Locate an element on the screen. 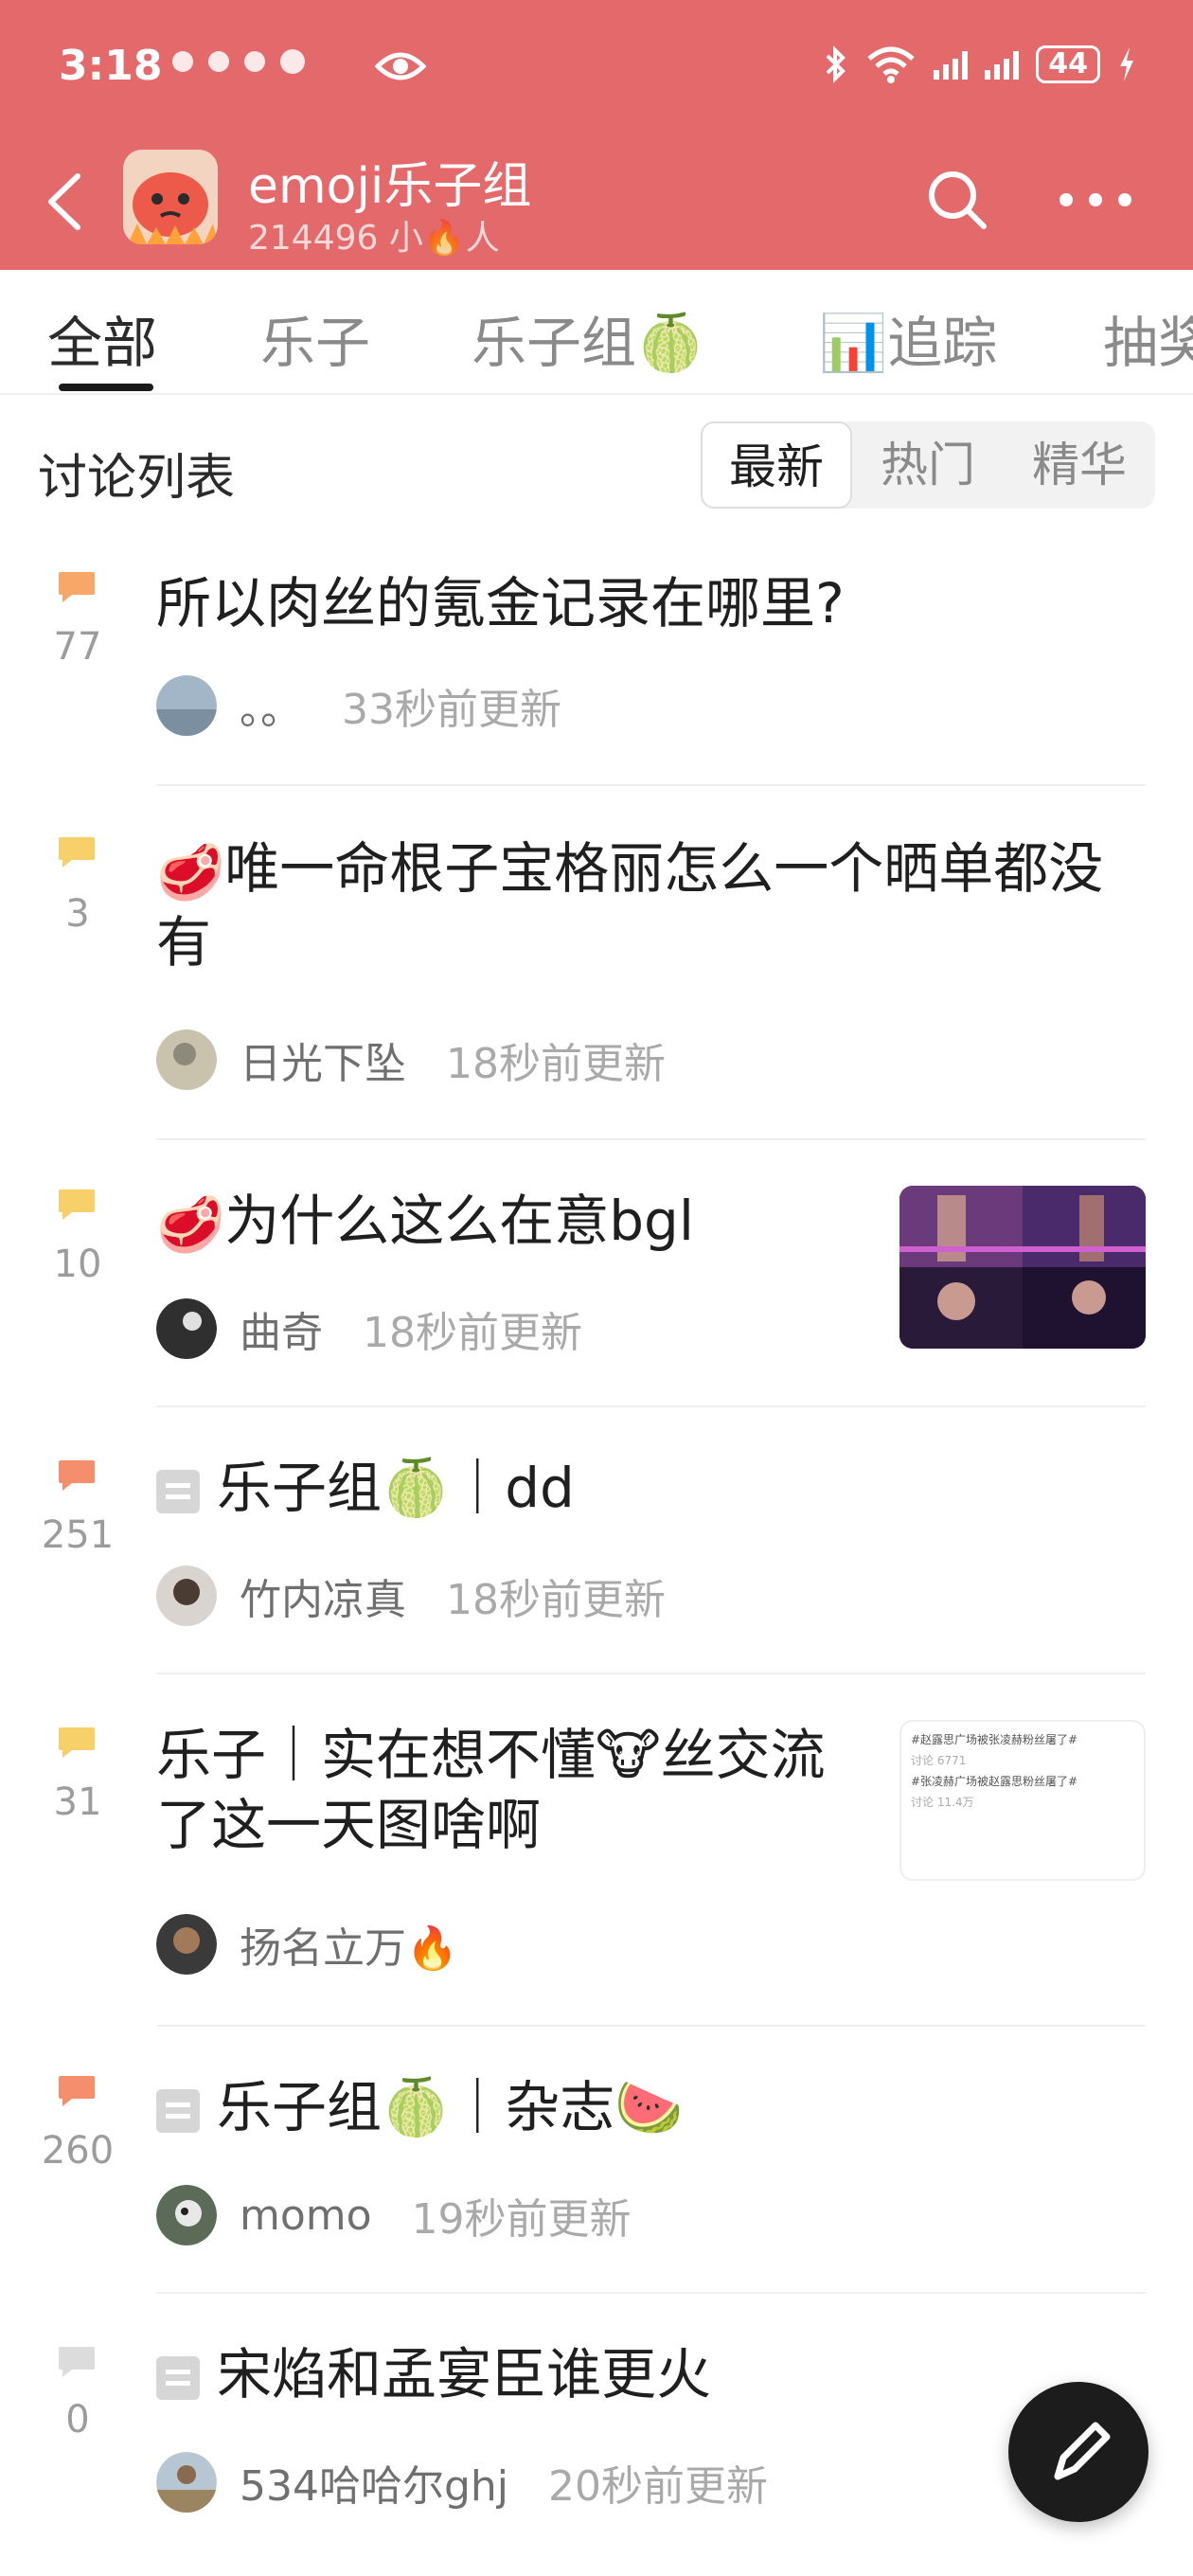 Image resolution: width=1193 pixels, height=2576 pixels. author-name: 日光下坠 is located at coordinates (323, 1059).